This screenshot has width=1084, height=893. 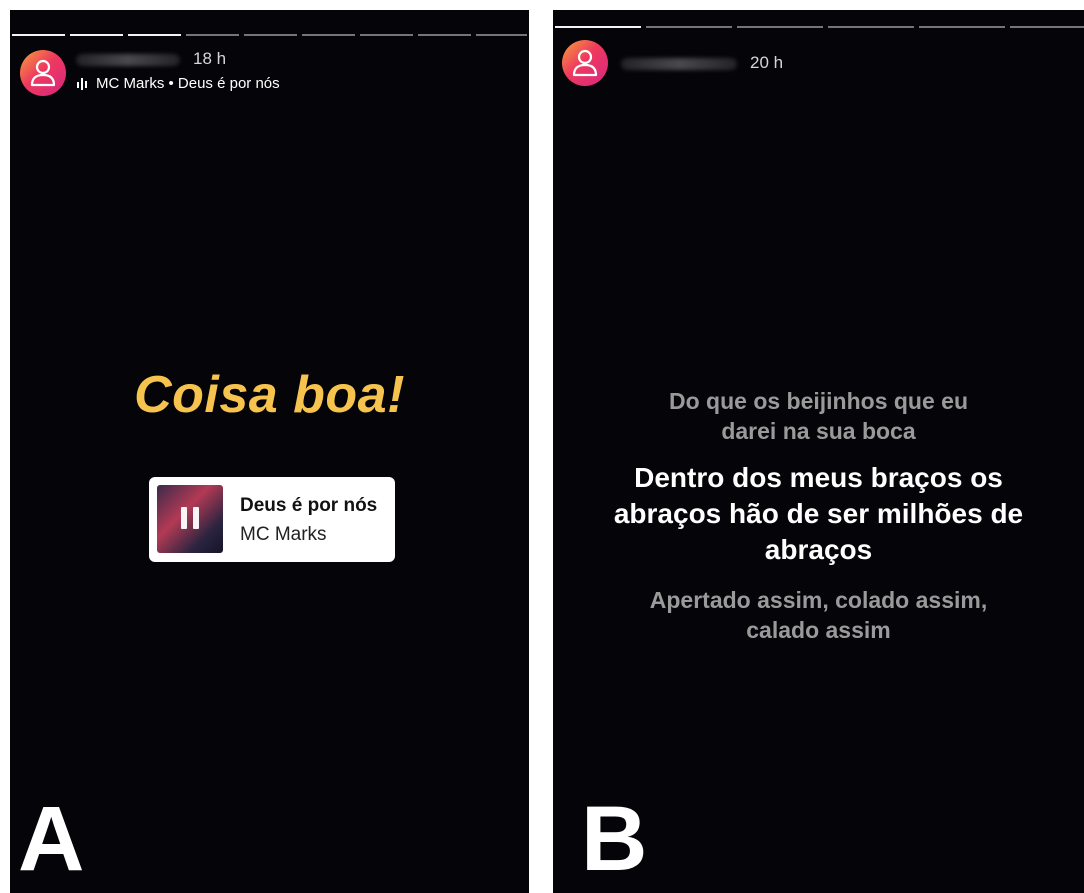 What do you see at coordinates (818, 431) in the screenshot?
I see `lyric-line: darei na sua boca` at bounding box center [818, 431].